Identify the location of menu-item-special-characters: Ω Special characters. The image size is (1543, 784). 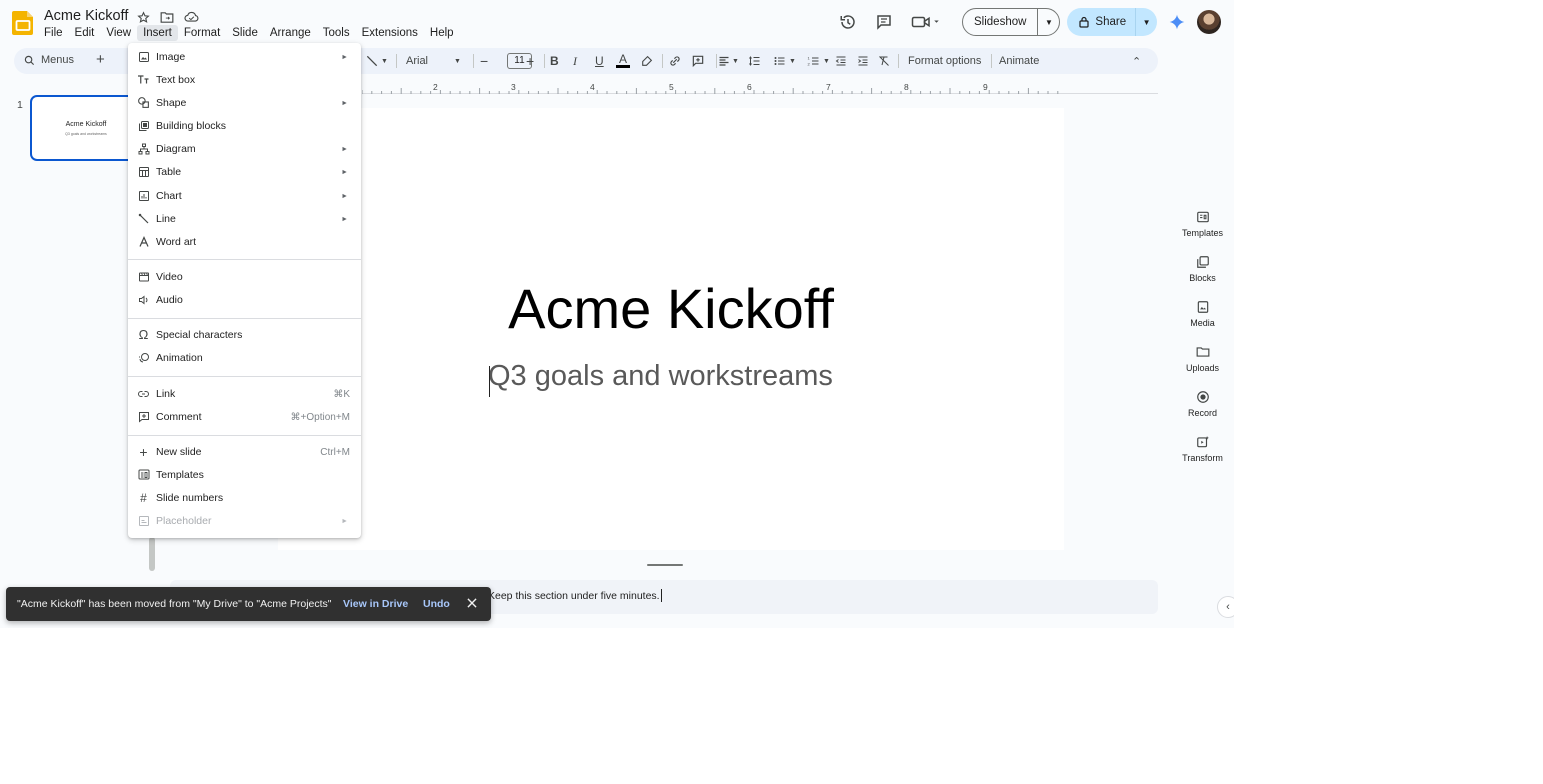
(244, 335).